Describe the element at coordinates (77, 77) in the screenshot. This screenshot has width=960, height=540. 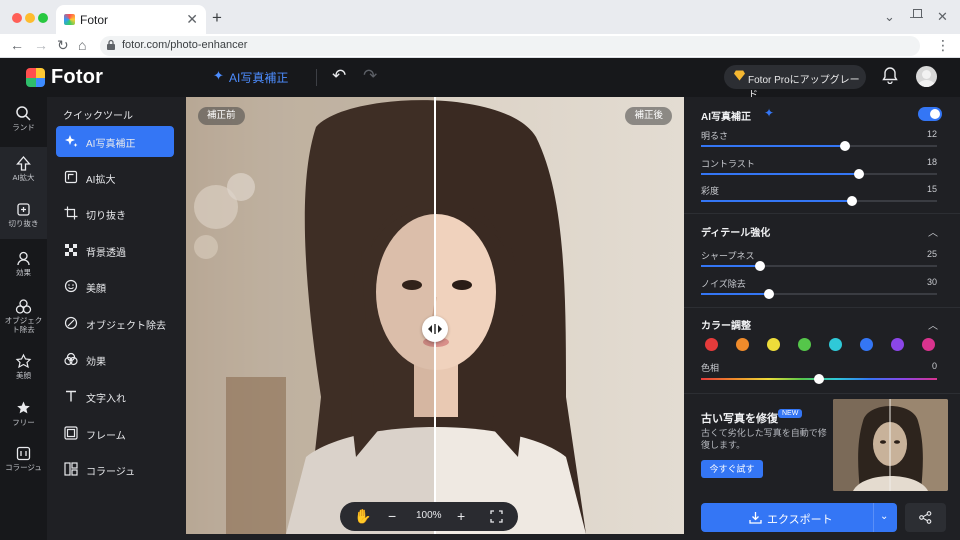
I see `logo-text: Fotor` at that location.